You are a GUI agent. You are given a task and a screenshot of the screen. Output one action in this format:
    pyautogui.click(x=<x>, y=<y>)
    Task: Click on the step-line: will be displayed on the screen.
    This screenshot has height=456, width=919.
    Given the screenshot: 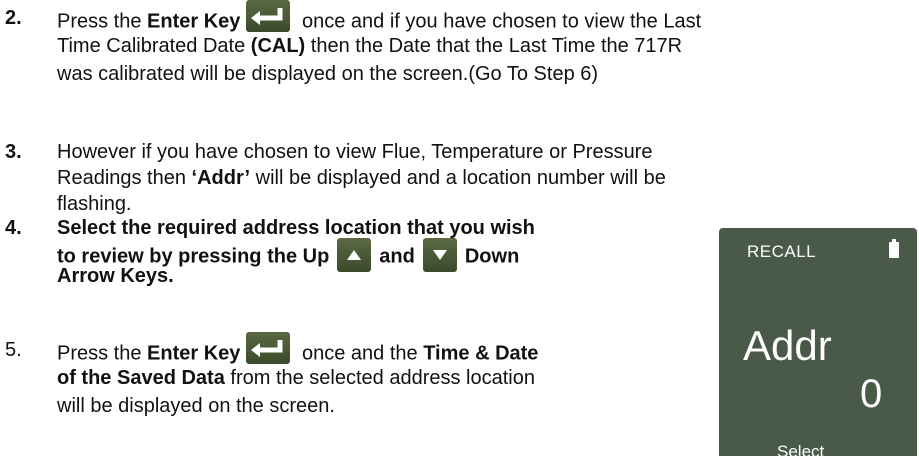 What is the action you would take?
    pyautogui.click(x=196, y=406)
    